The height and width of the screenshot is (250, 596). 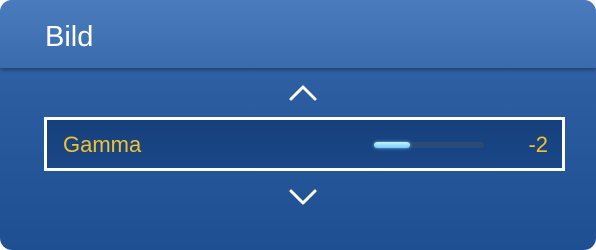 I want to click on chevron-up-icon, so click(x=303, y=93).